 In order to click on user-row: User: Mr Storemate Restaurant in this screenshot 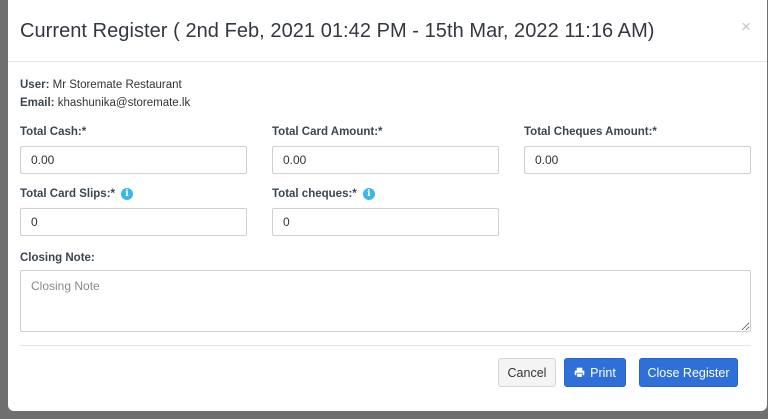, I will do `click(105, 85)`.